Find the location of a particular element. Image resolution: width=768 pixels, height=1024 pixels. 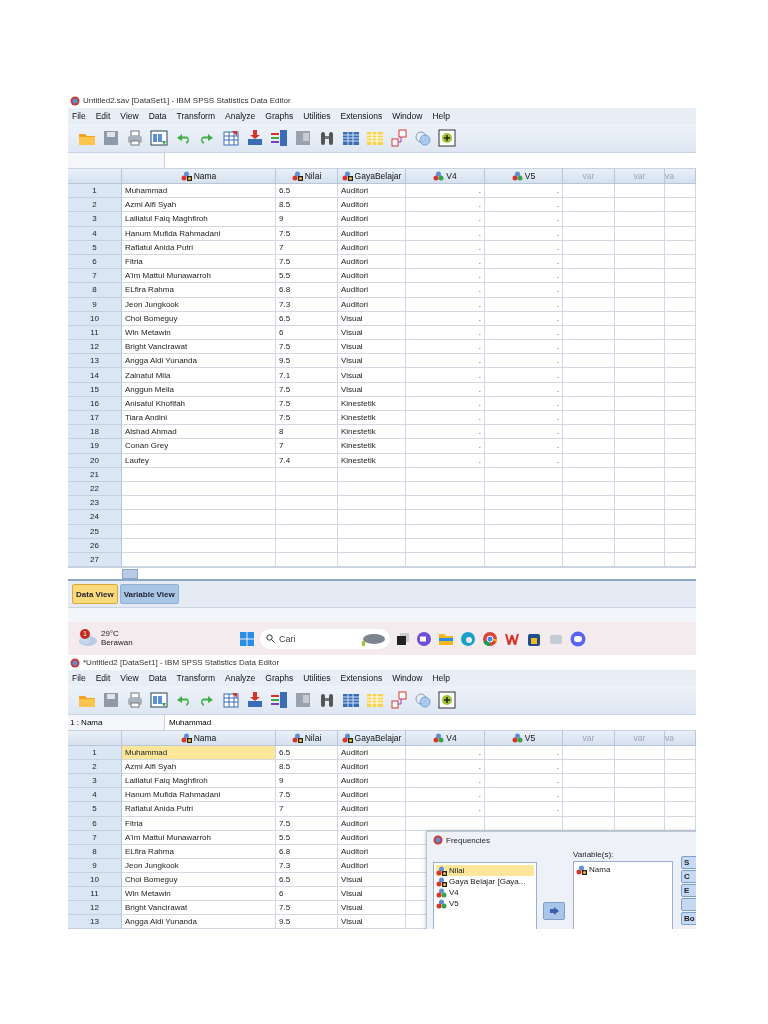

row-number: 14 is located at coordinates (95, 375).